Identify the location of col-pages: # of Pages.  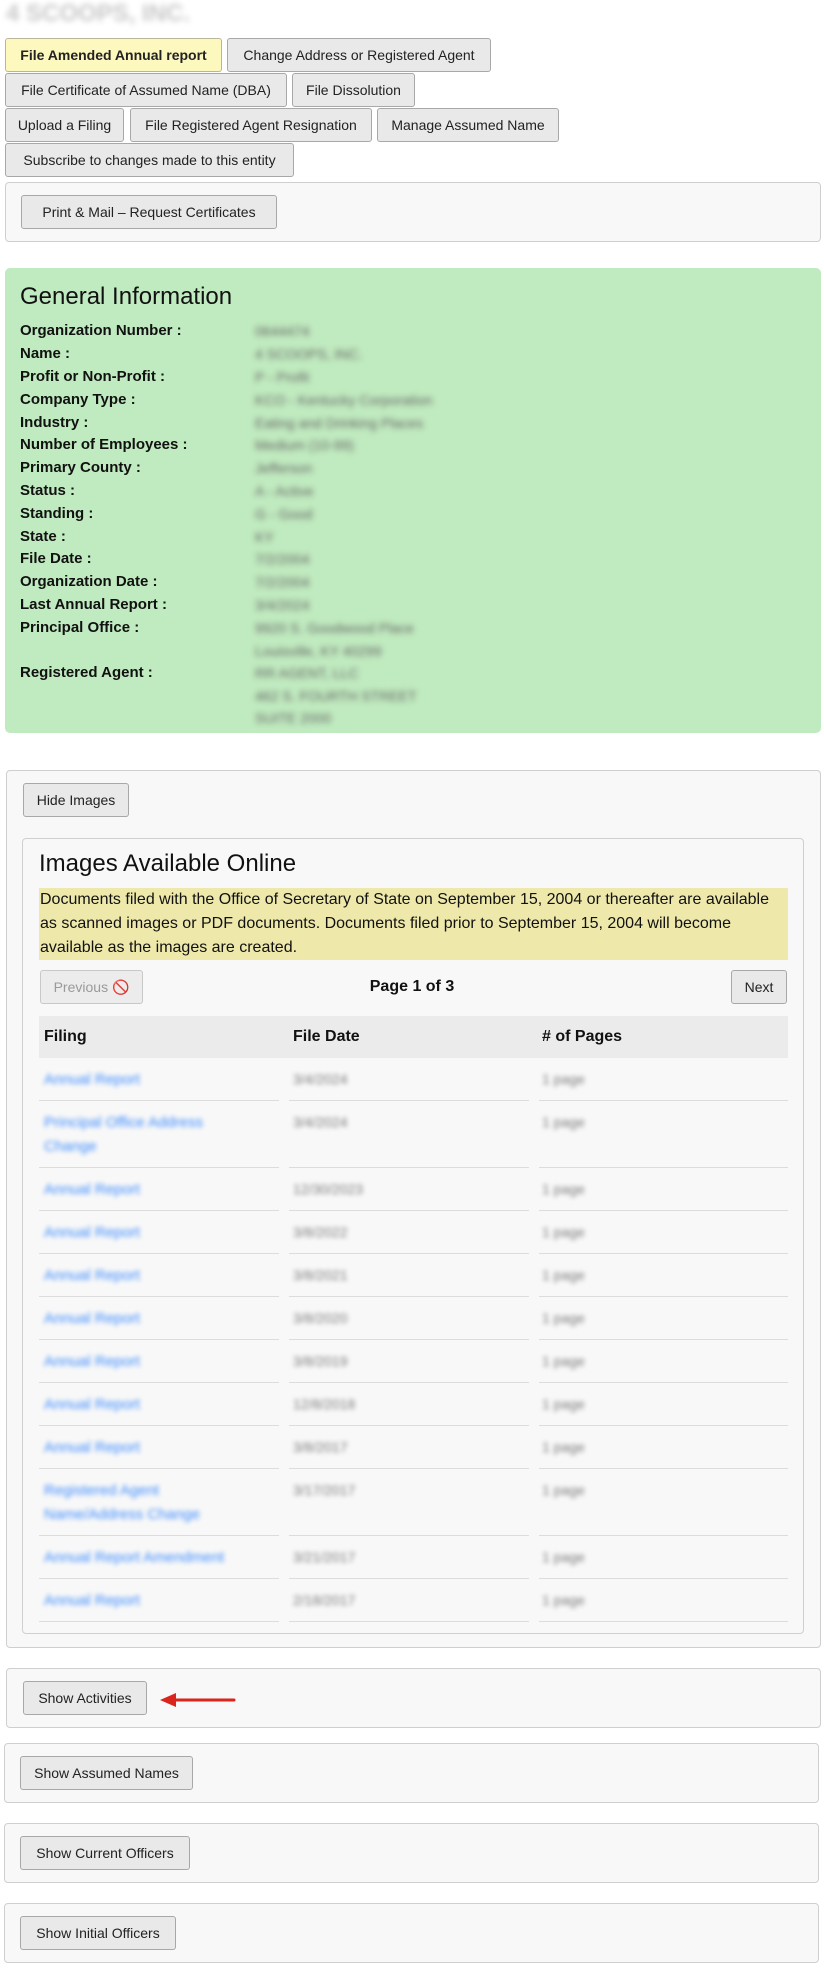
(582, 1036).